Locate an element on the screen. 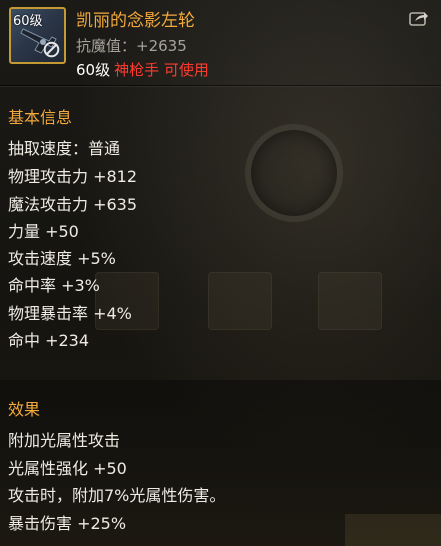  effects-title: 效果 is located at coordinates (24, 409).